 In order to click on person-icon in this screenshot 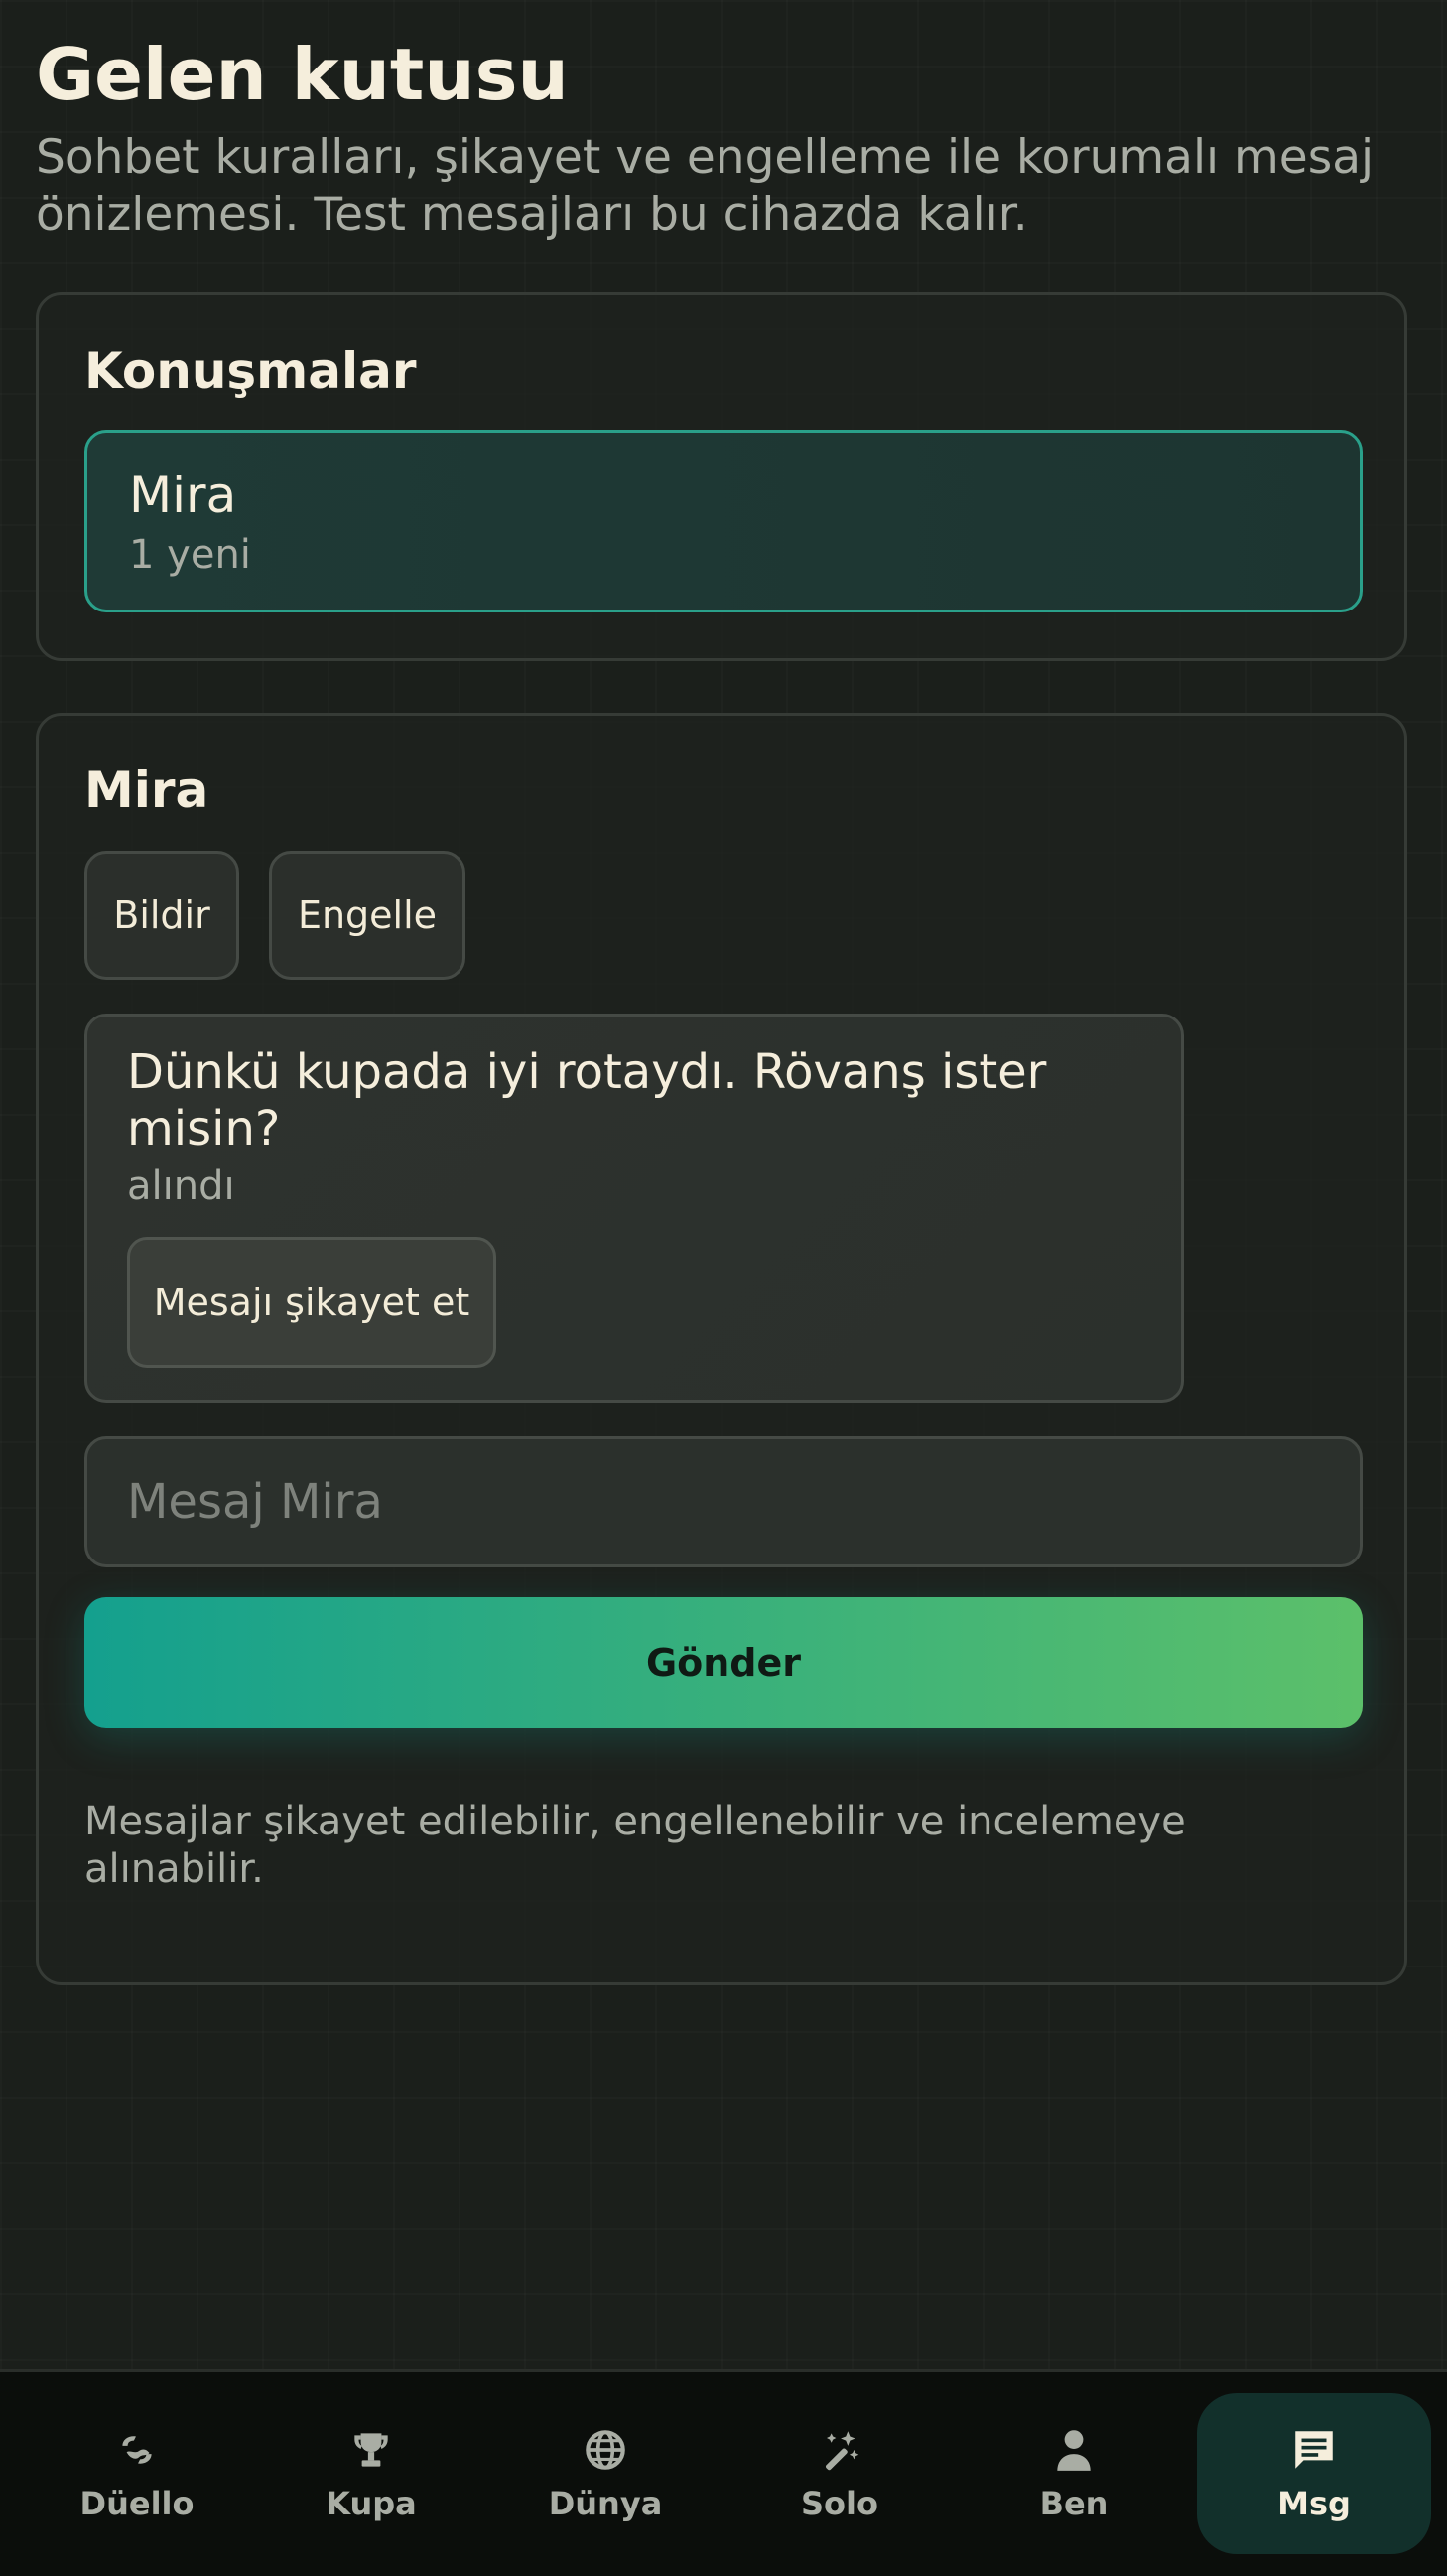, I will do `click(1074, 2450)`.